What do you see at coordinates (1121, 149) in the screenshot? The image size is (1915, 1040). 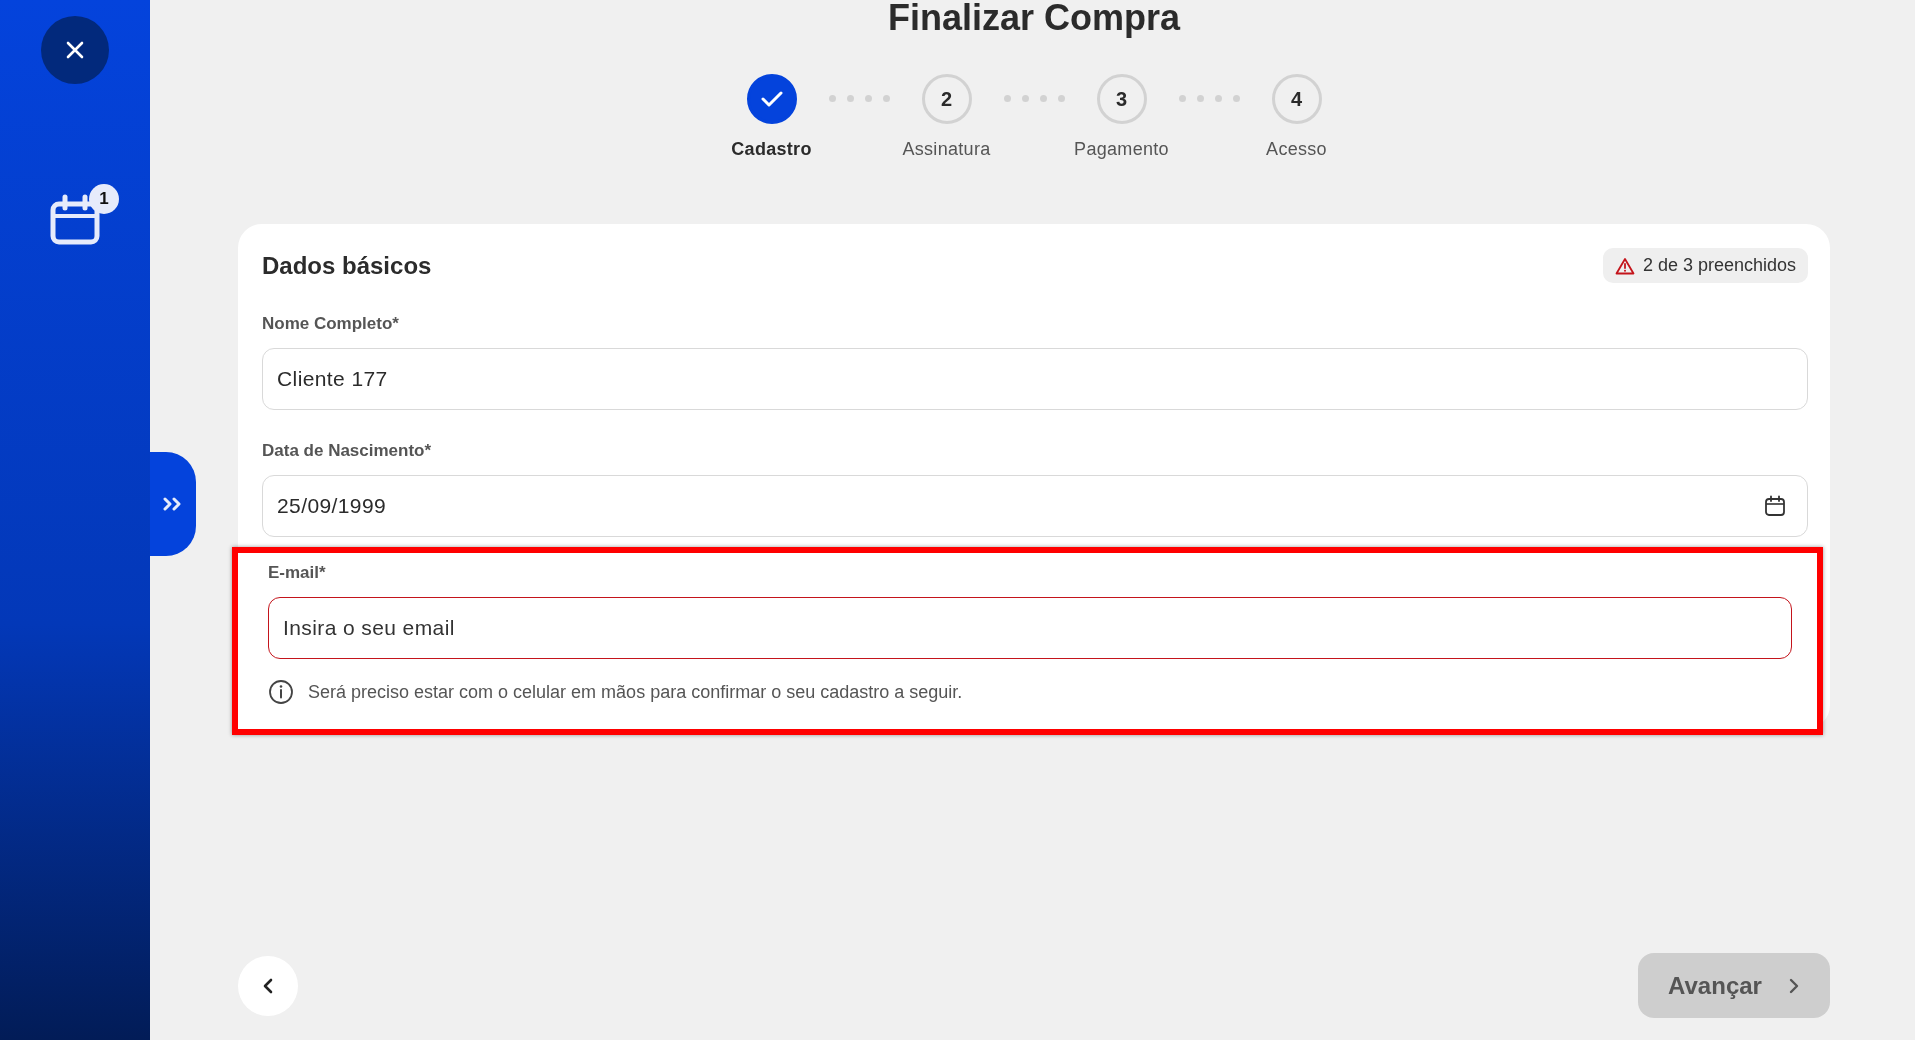 I see `step-label: Pagamento` at bounding box center [1121, 149].